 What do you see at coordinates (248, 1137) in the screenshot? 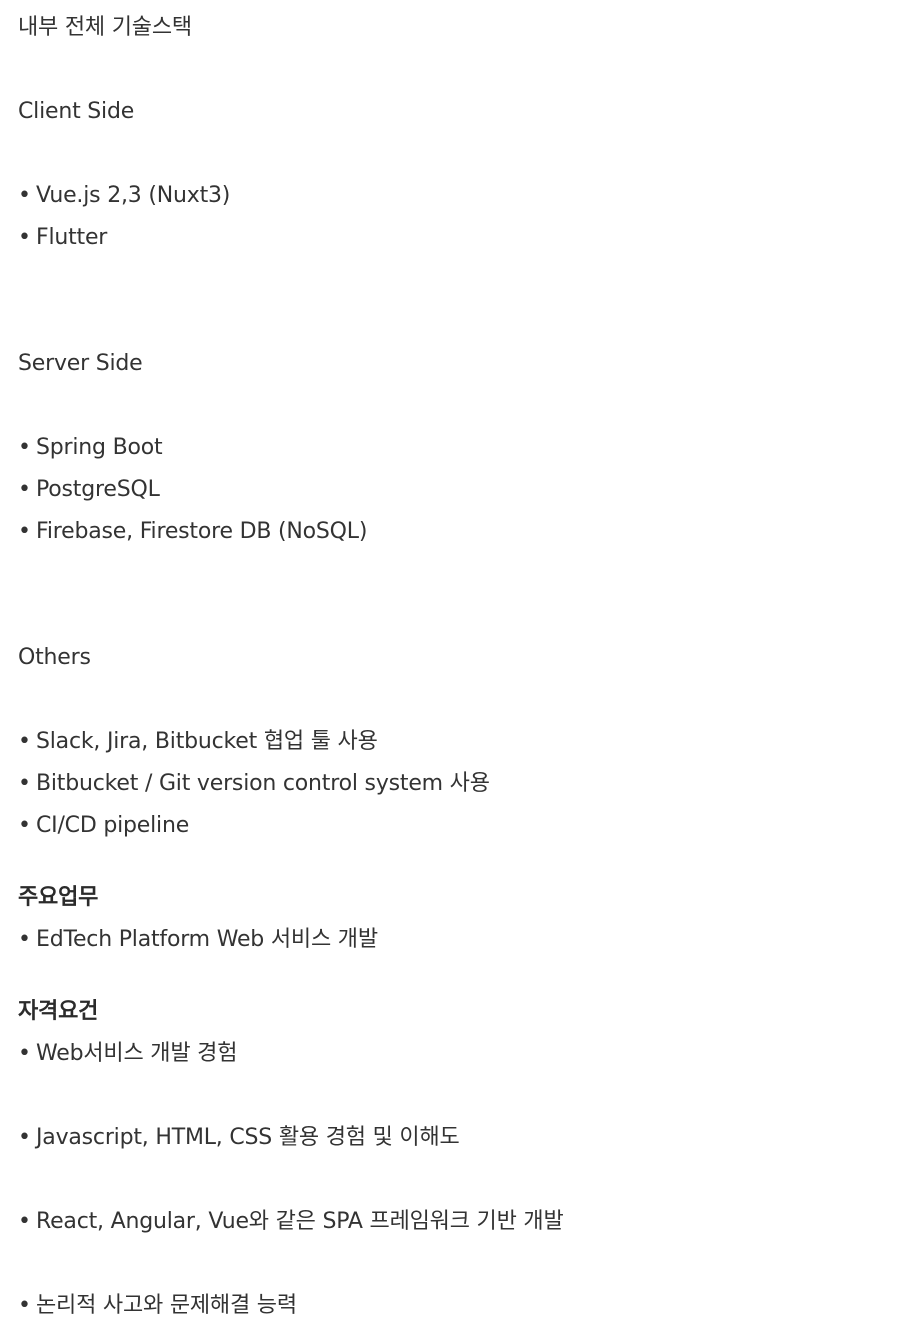
I see `list-item-text: Javascript, HTML, CSS 활용 경험 및 이해도` at bounding box center [248, 1137].